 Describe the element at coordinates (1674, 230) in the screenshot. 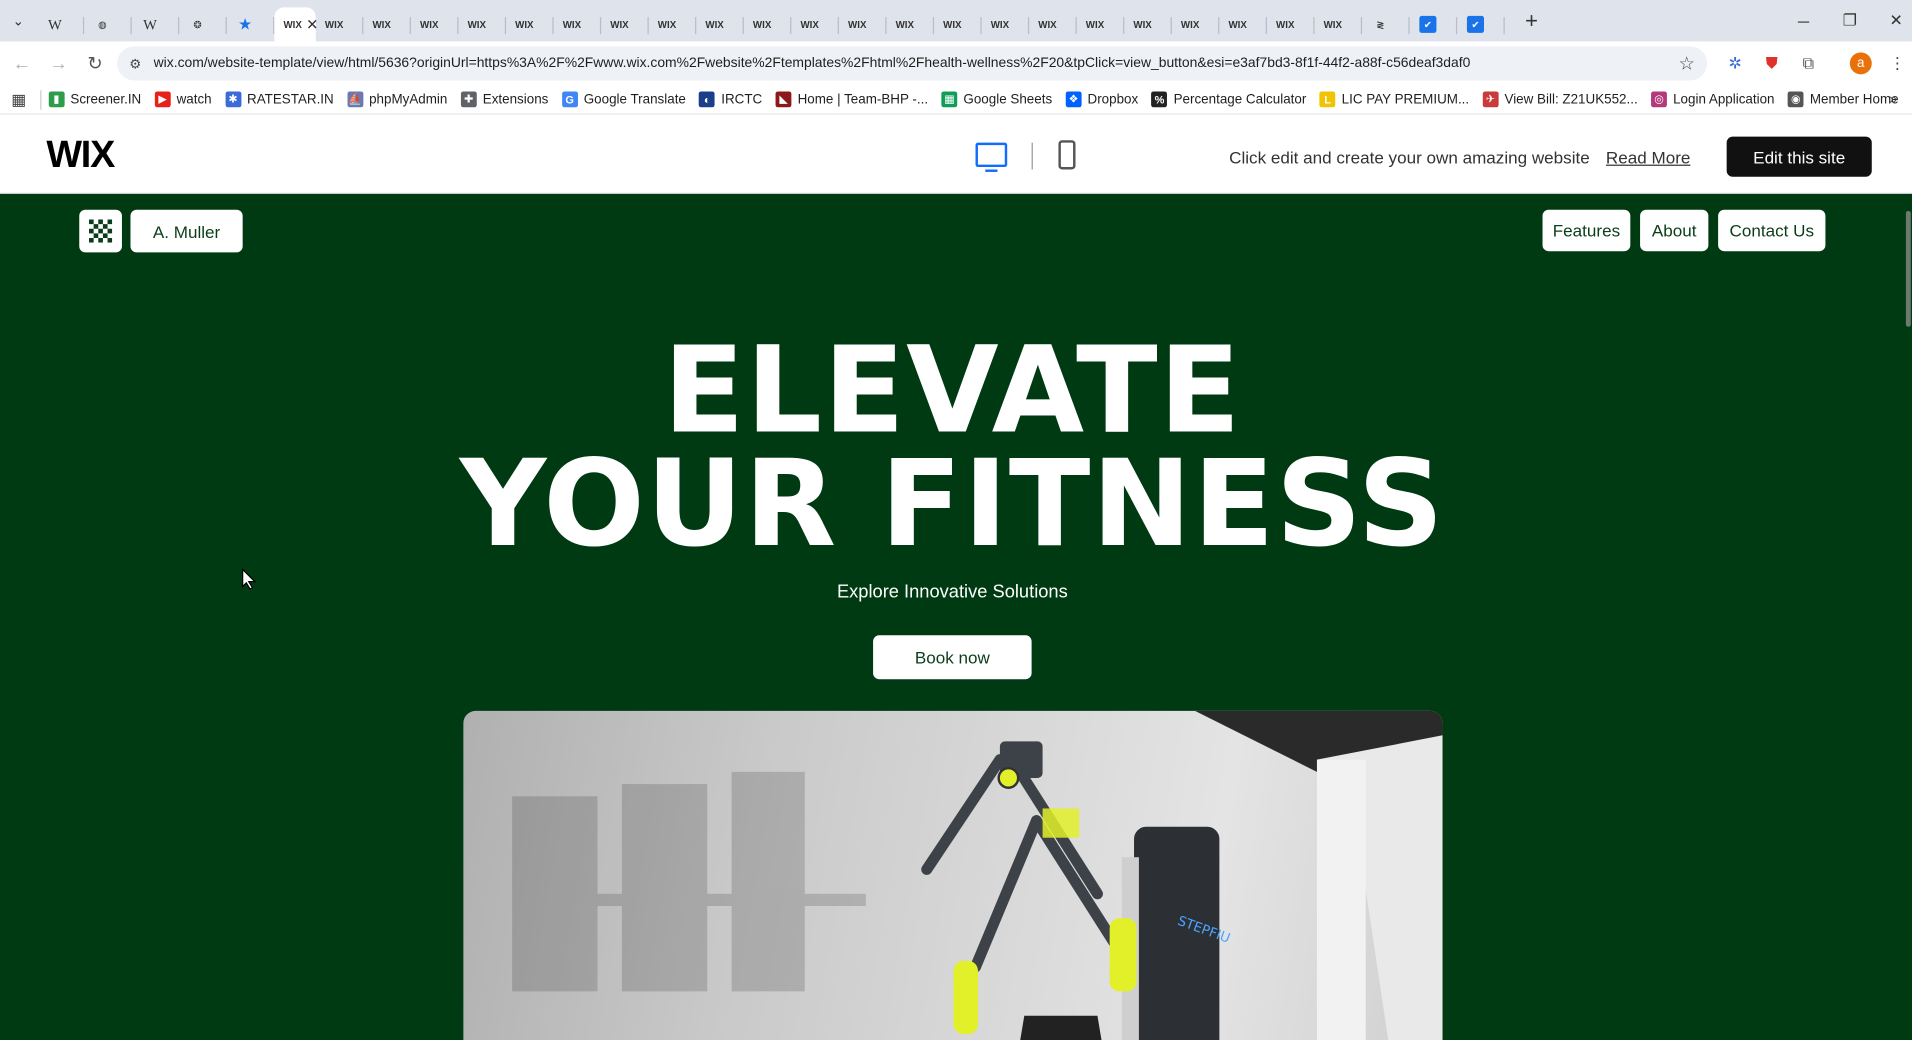

I see `nav-about: About` at that location.